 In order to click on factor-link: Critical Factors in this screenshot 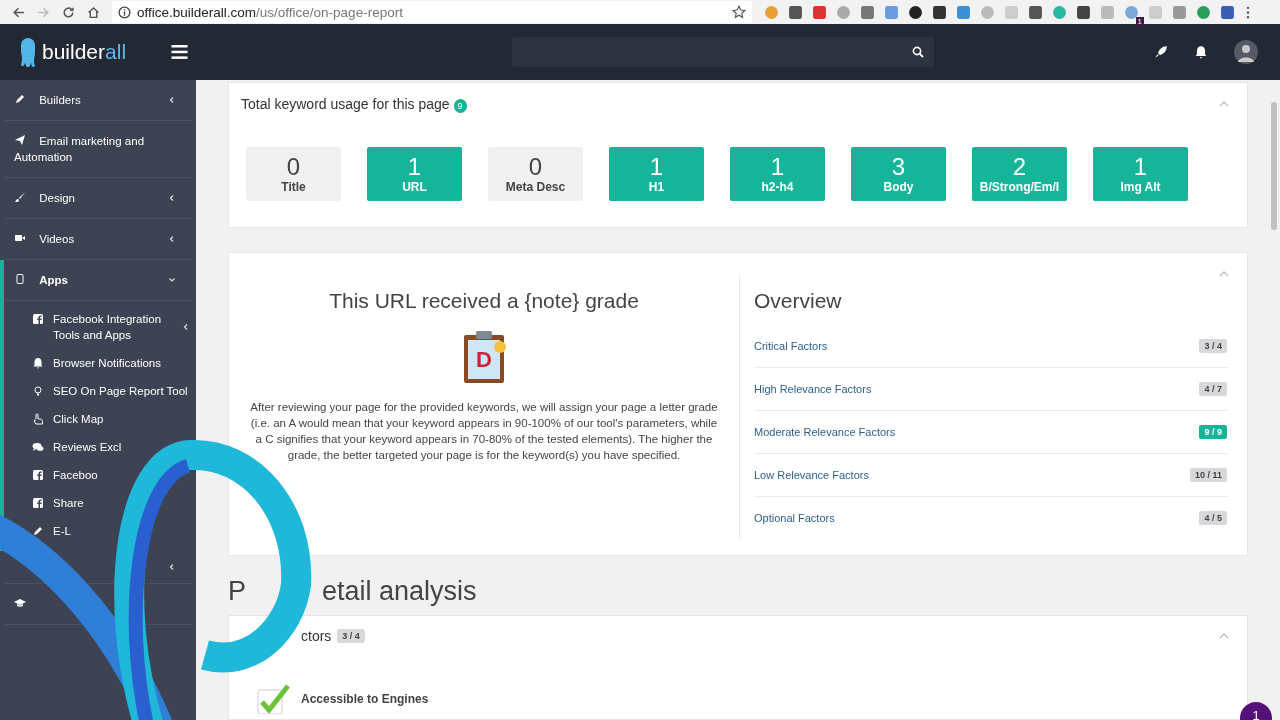, I will do `click(791, 346)`.